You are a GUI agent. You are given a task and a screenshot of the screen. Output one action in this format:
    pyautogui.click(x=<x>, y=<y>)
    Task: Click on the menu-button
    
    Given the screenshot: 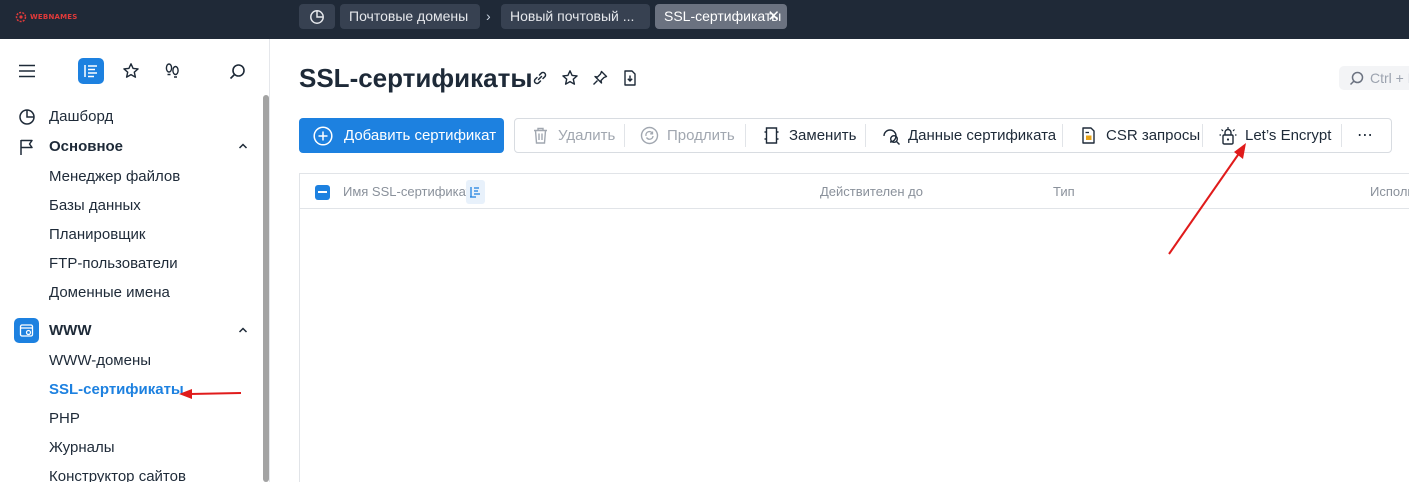 What is the action you would take?
    pyautogui.click(x=27, y=71)
    